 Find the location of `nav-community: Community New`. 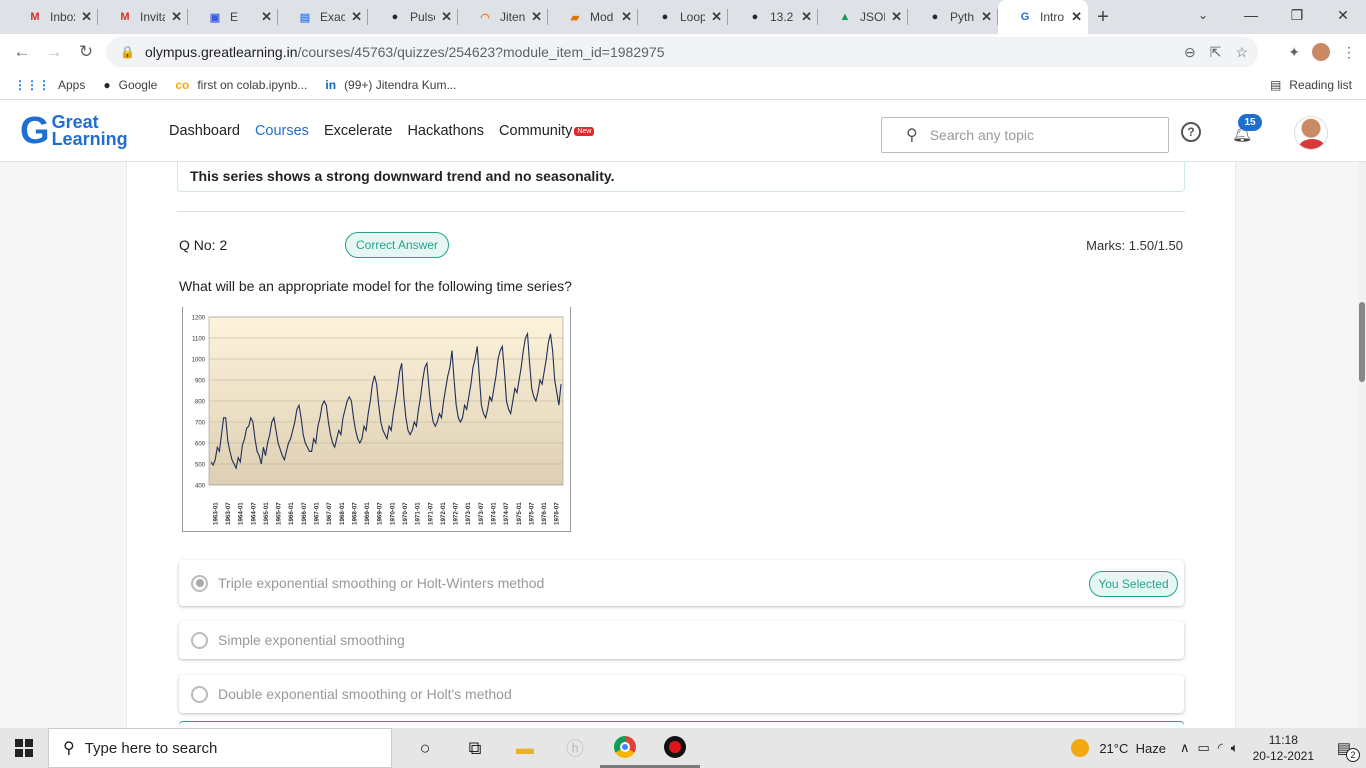

nav-community: Community New is located at coordinates (554, 131).